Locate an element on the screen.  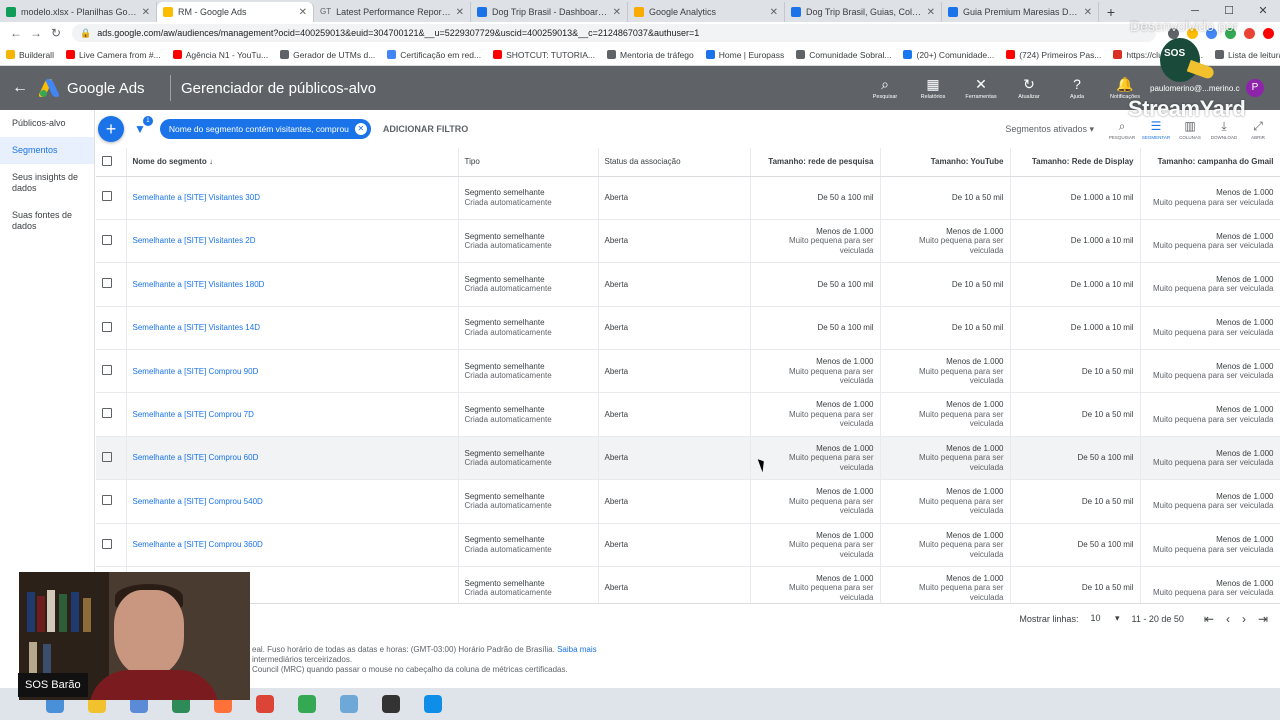
segment-name-link: Semelhante a [SITE] Visitantes 30D is located at coordinates (196, 197).